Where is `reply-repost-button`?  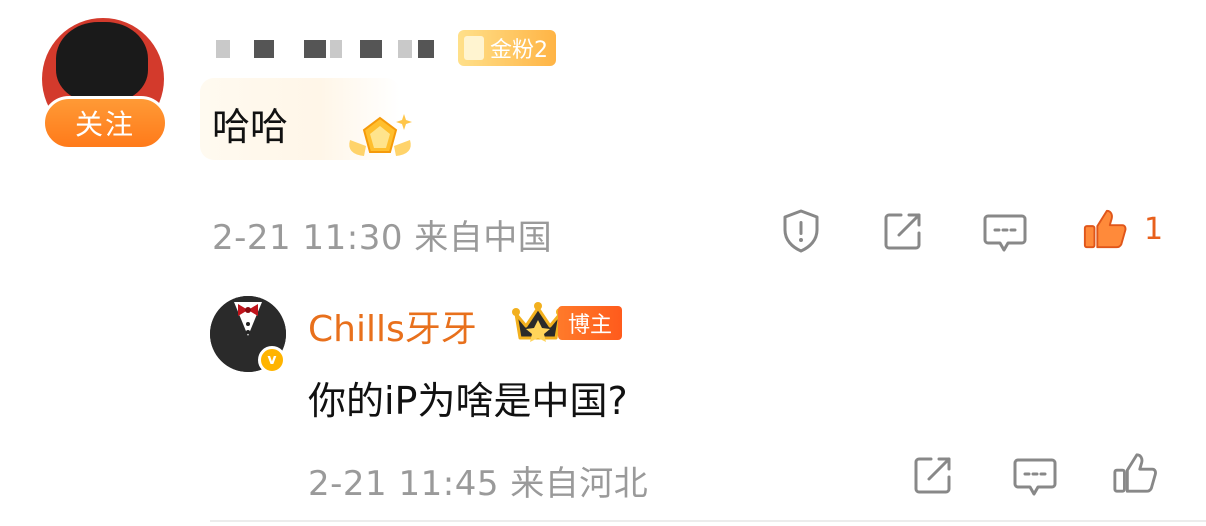
reply-repost-button is located at coordinates (933, 475).